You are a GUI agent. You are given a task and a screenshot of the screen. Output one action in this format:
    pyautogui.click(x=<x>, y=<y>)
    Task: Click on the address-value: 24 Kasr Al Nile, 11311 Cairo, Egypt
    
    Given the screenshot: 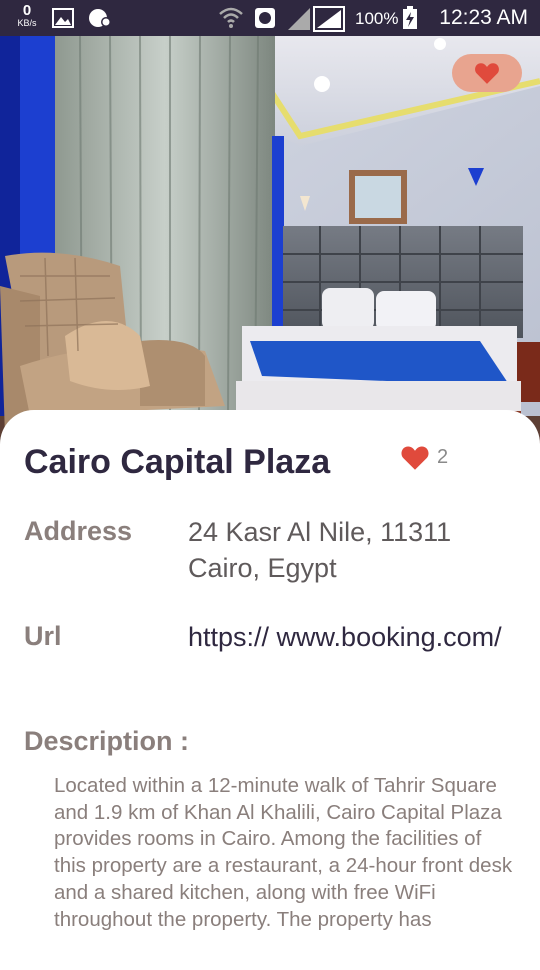 What is the action you would take?
    pyautogui.click(x=320, y=550)
    